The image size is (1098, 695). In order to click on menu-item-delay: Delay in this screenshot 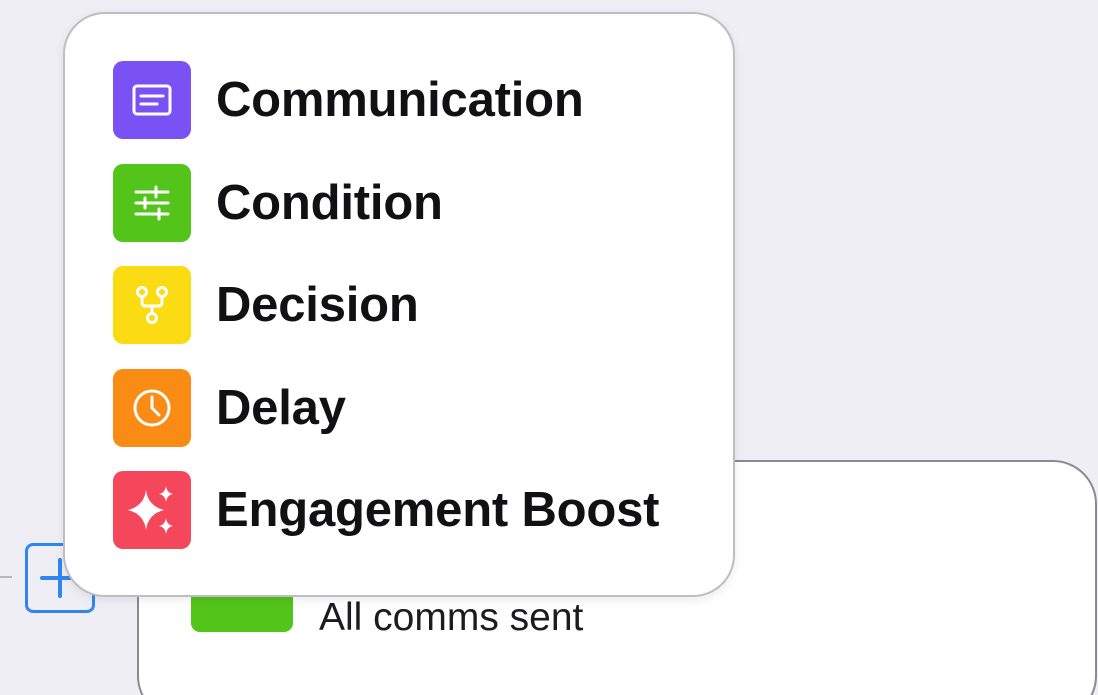, I will do `click(413, 408)`.